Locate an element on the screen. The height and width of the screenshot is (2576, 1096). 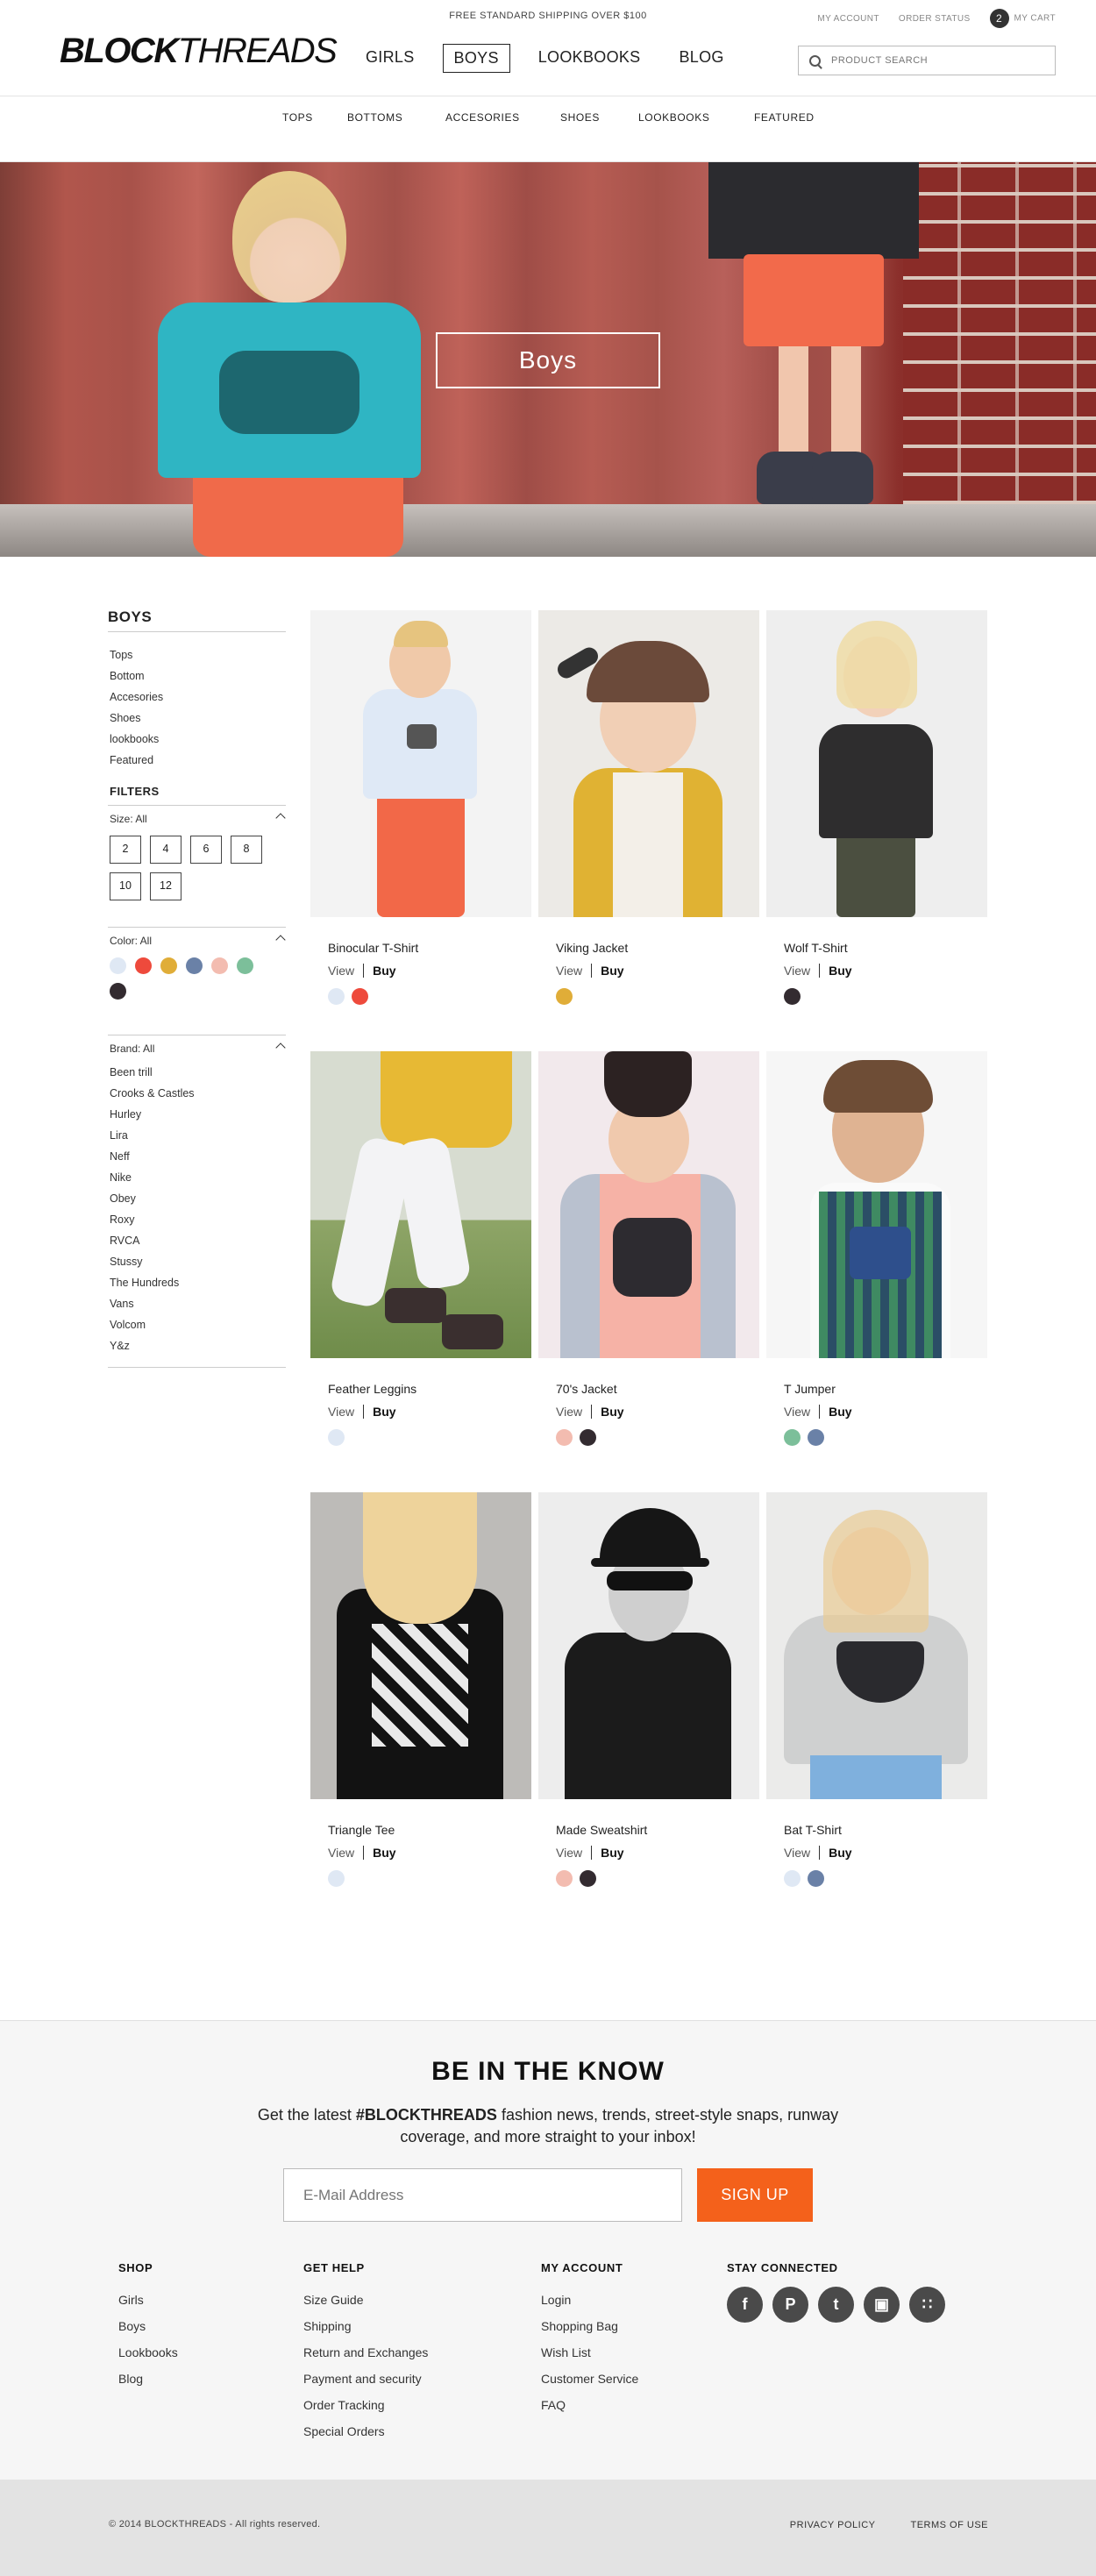
footer-link-faq: FAQ is located at coordinates (590, 2405).